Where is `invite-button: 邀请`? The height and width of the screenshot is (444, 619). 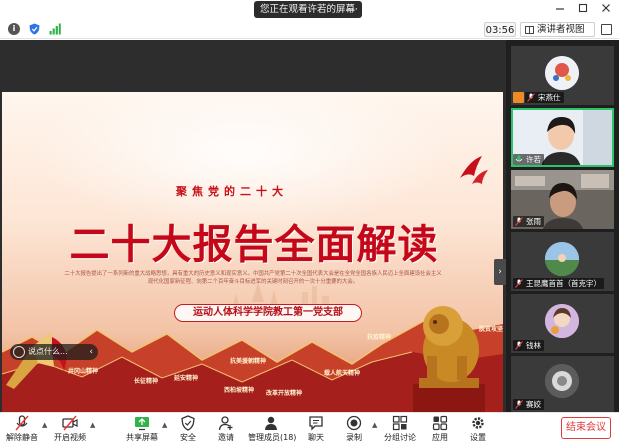
invite-button: 邀请 is located at coordinates (226, 429).